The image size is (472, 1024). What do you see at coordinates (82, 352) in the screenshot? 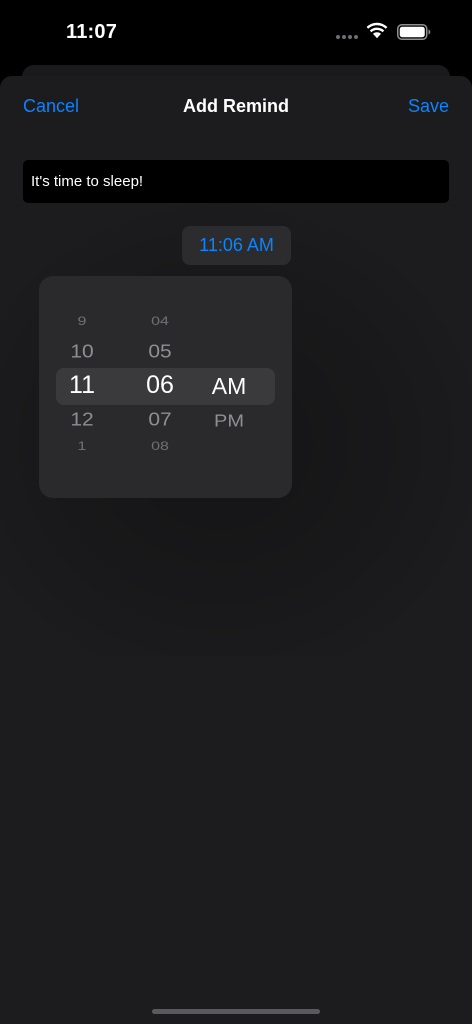
I see `hour-option: 10` at bounding box center [82, 352].